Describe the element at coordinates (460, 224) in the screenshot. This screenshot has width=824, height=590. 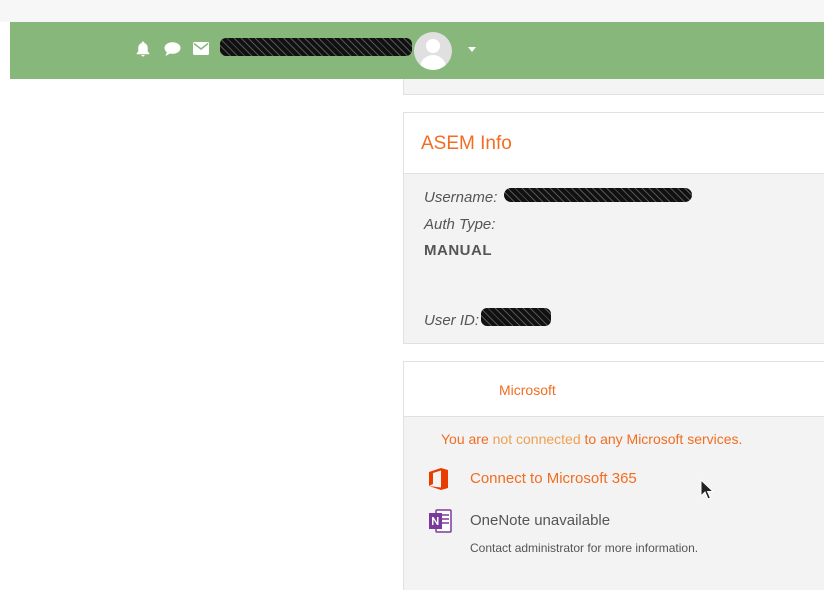
I see `auth-type-label: Auth Type:` at that location.